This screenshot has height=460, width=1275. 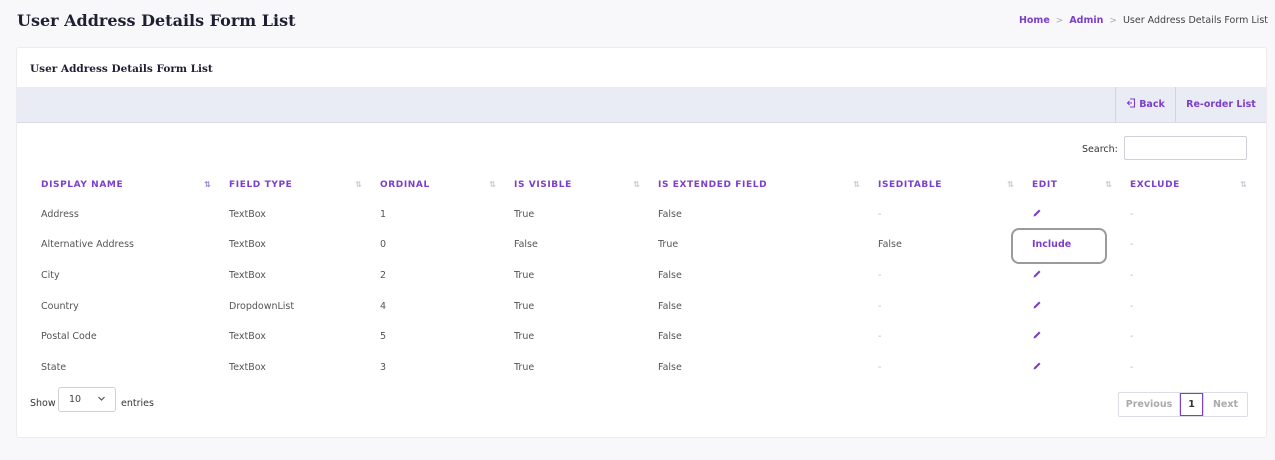 What do you see at coordinates (383, 337) in the screenshot?
I see `ordinal-cell: 5` at bounding box center [383, 337].